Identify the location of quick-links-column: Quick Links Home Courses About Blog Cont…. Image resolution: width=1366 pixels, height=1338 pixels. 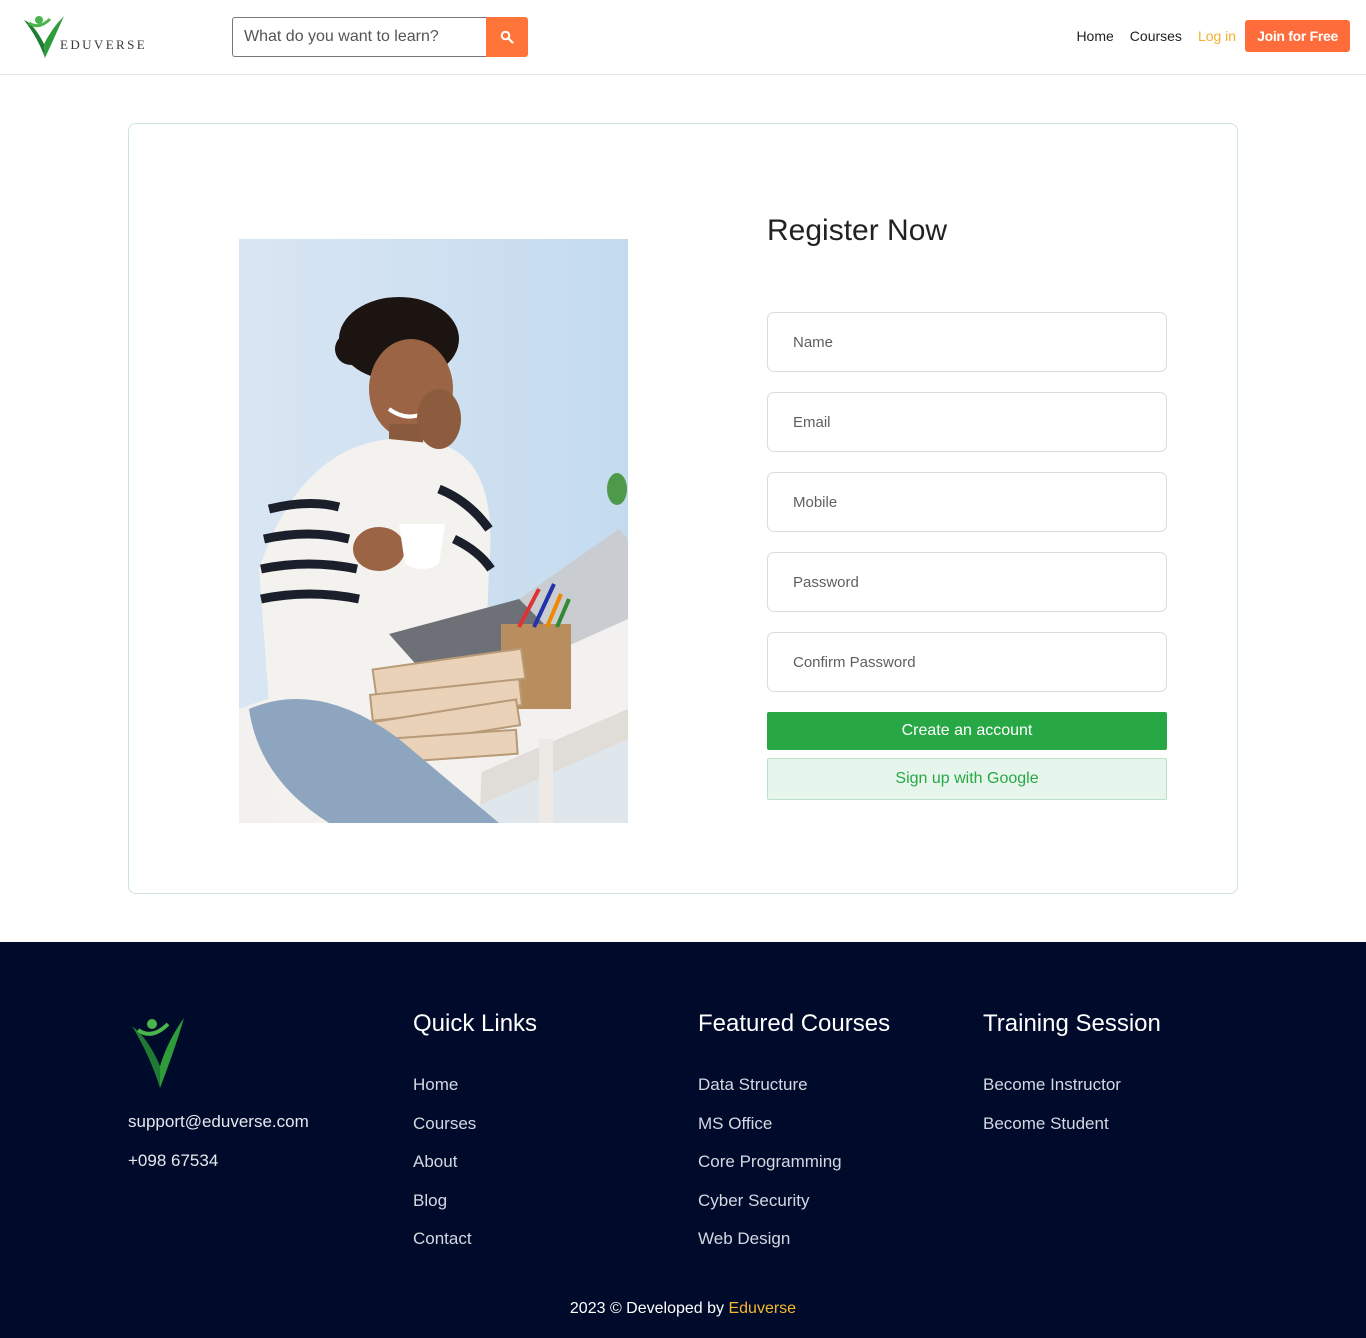
(475, 1139).